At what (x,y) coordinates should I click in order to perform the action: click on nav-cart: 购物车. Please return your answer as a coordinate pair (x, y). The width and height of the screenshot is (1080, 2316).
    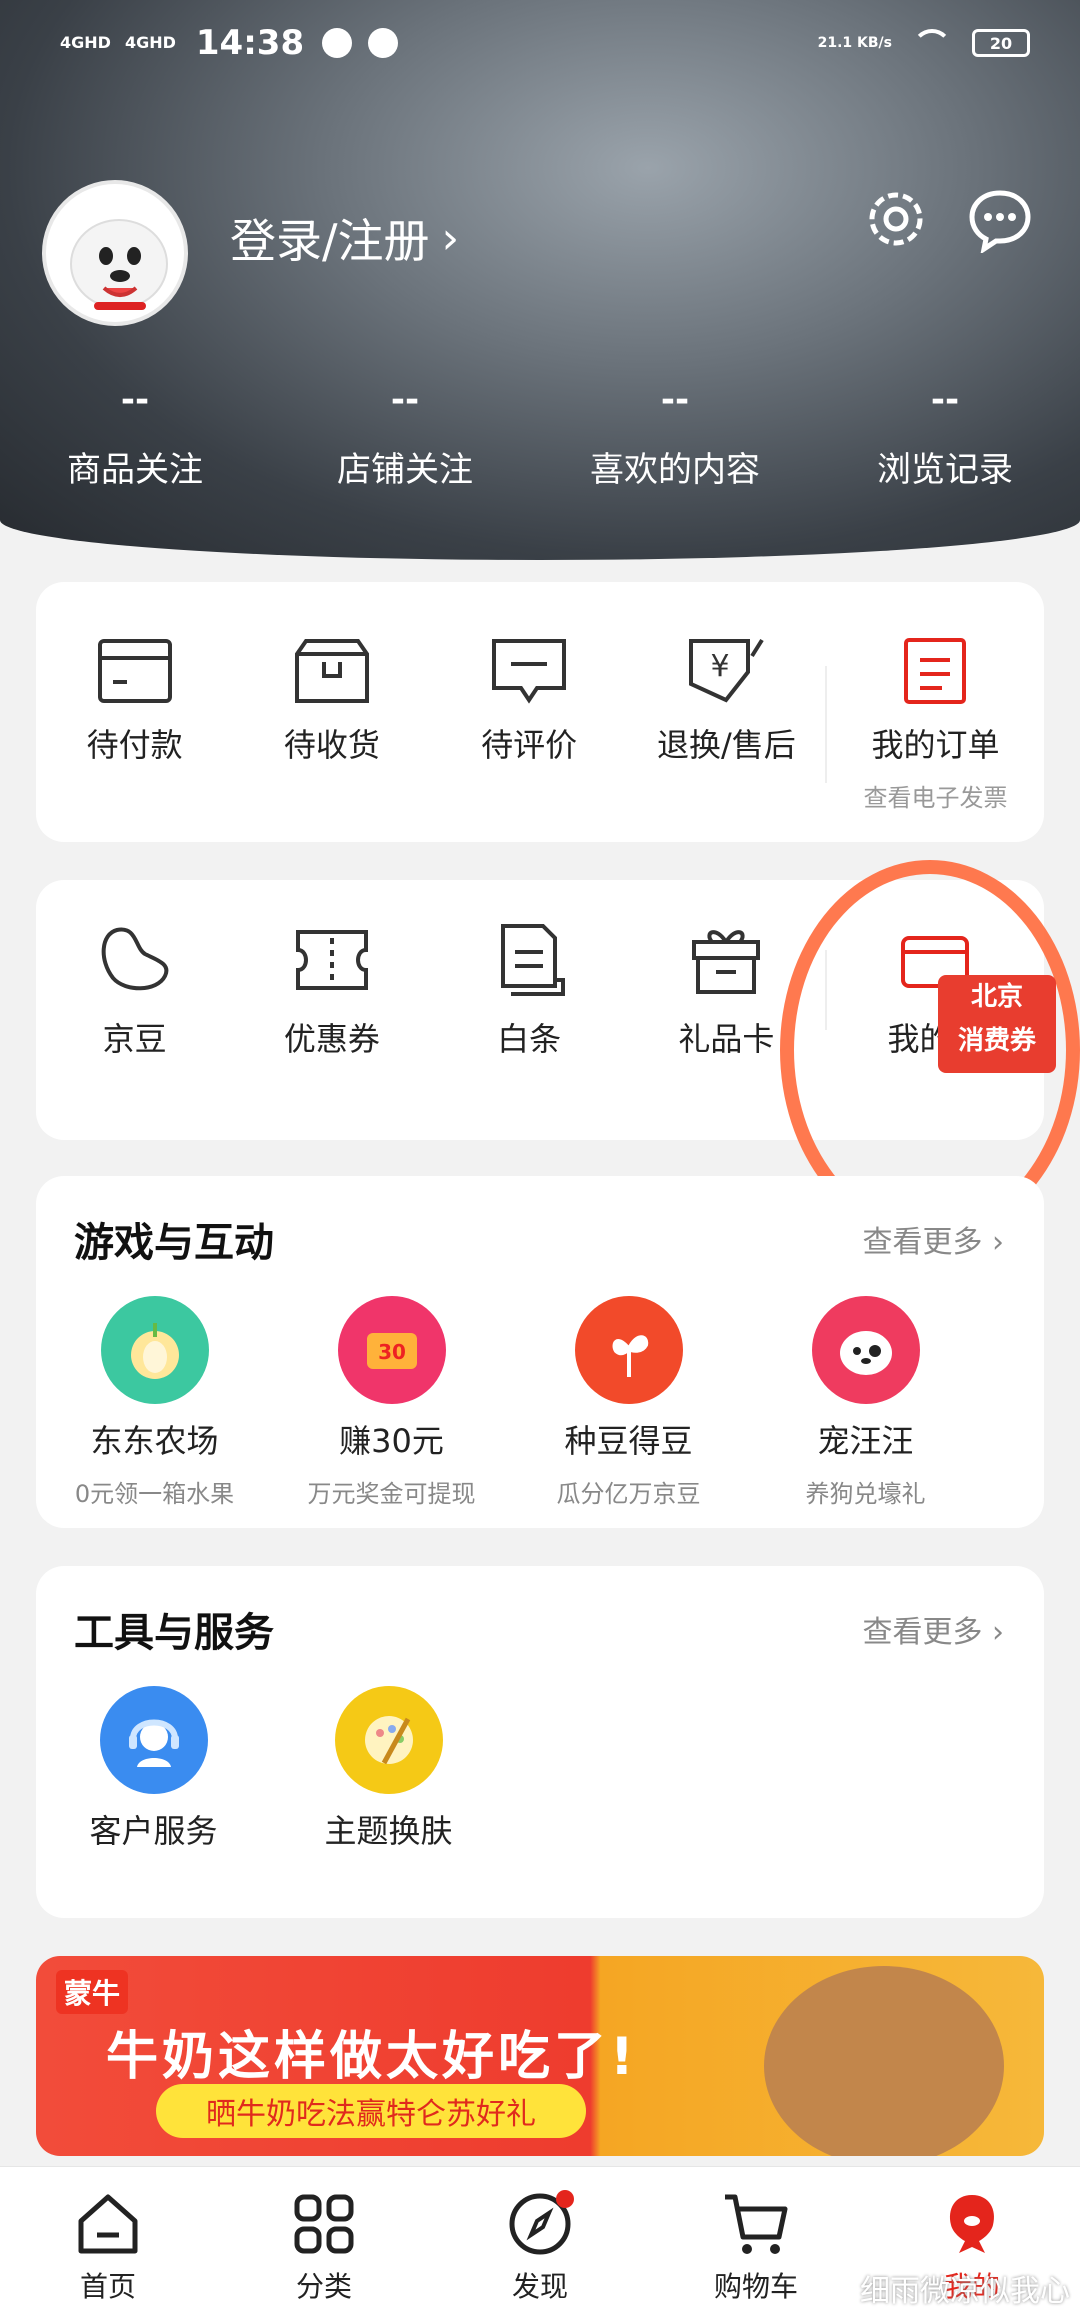
    Looking at the image, I should click on (756, 2241).